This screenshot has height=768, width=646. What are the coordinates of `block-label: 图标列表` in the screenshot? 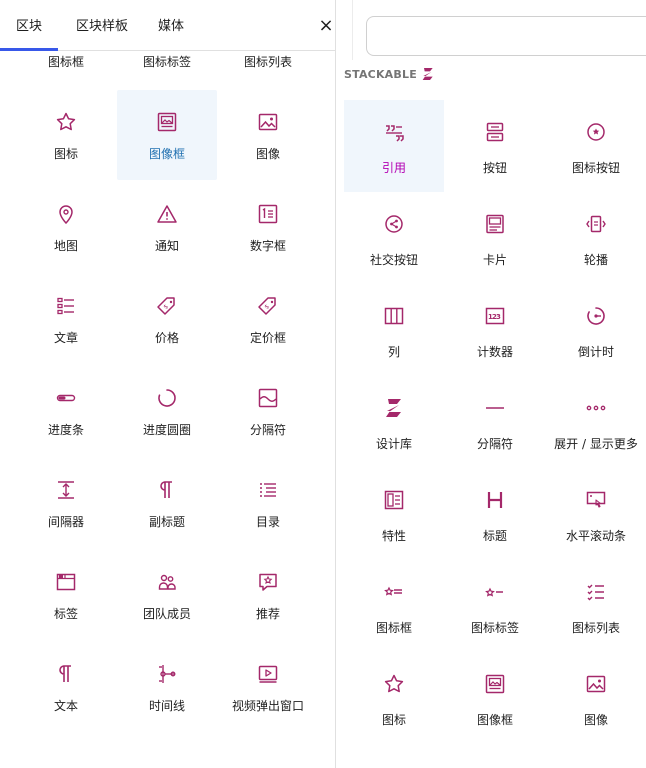 It's located at (267, 62).